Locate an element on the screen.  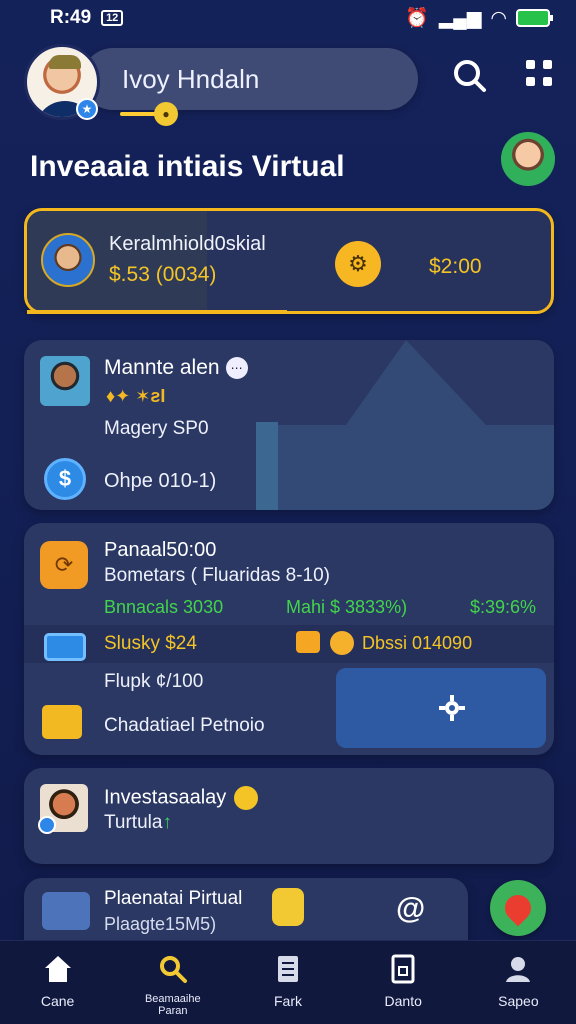
plan-subtitle: Plaagte15M5) is located at coordinates (160, 924).